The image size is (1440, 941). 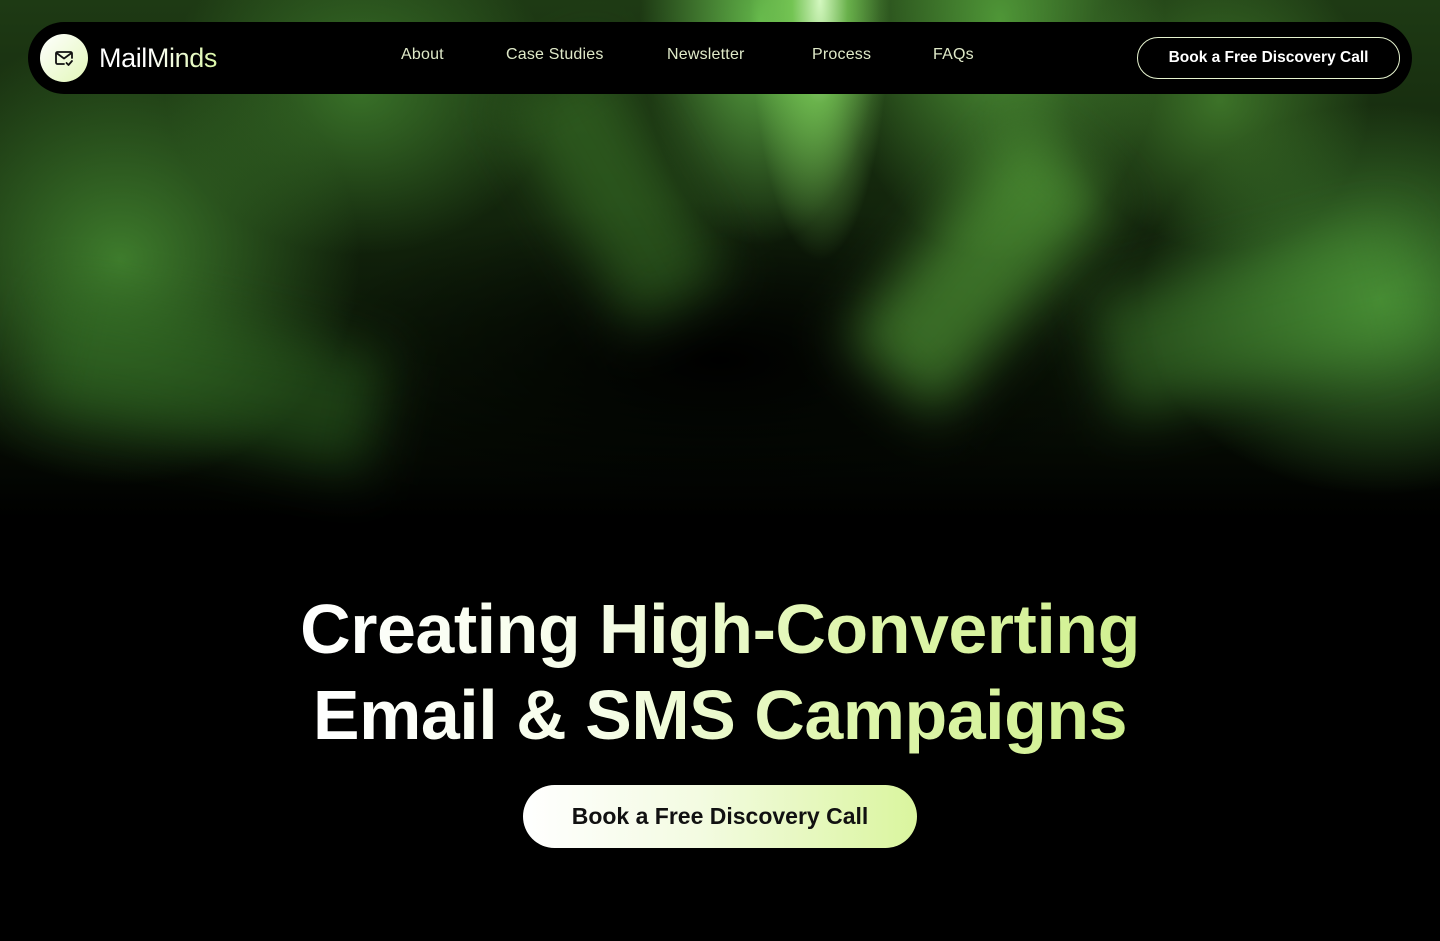 I want to click on hero-title-line-2: Email & SMS Campaigns, so click(x=720, y=715).